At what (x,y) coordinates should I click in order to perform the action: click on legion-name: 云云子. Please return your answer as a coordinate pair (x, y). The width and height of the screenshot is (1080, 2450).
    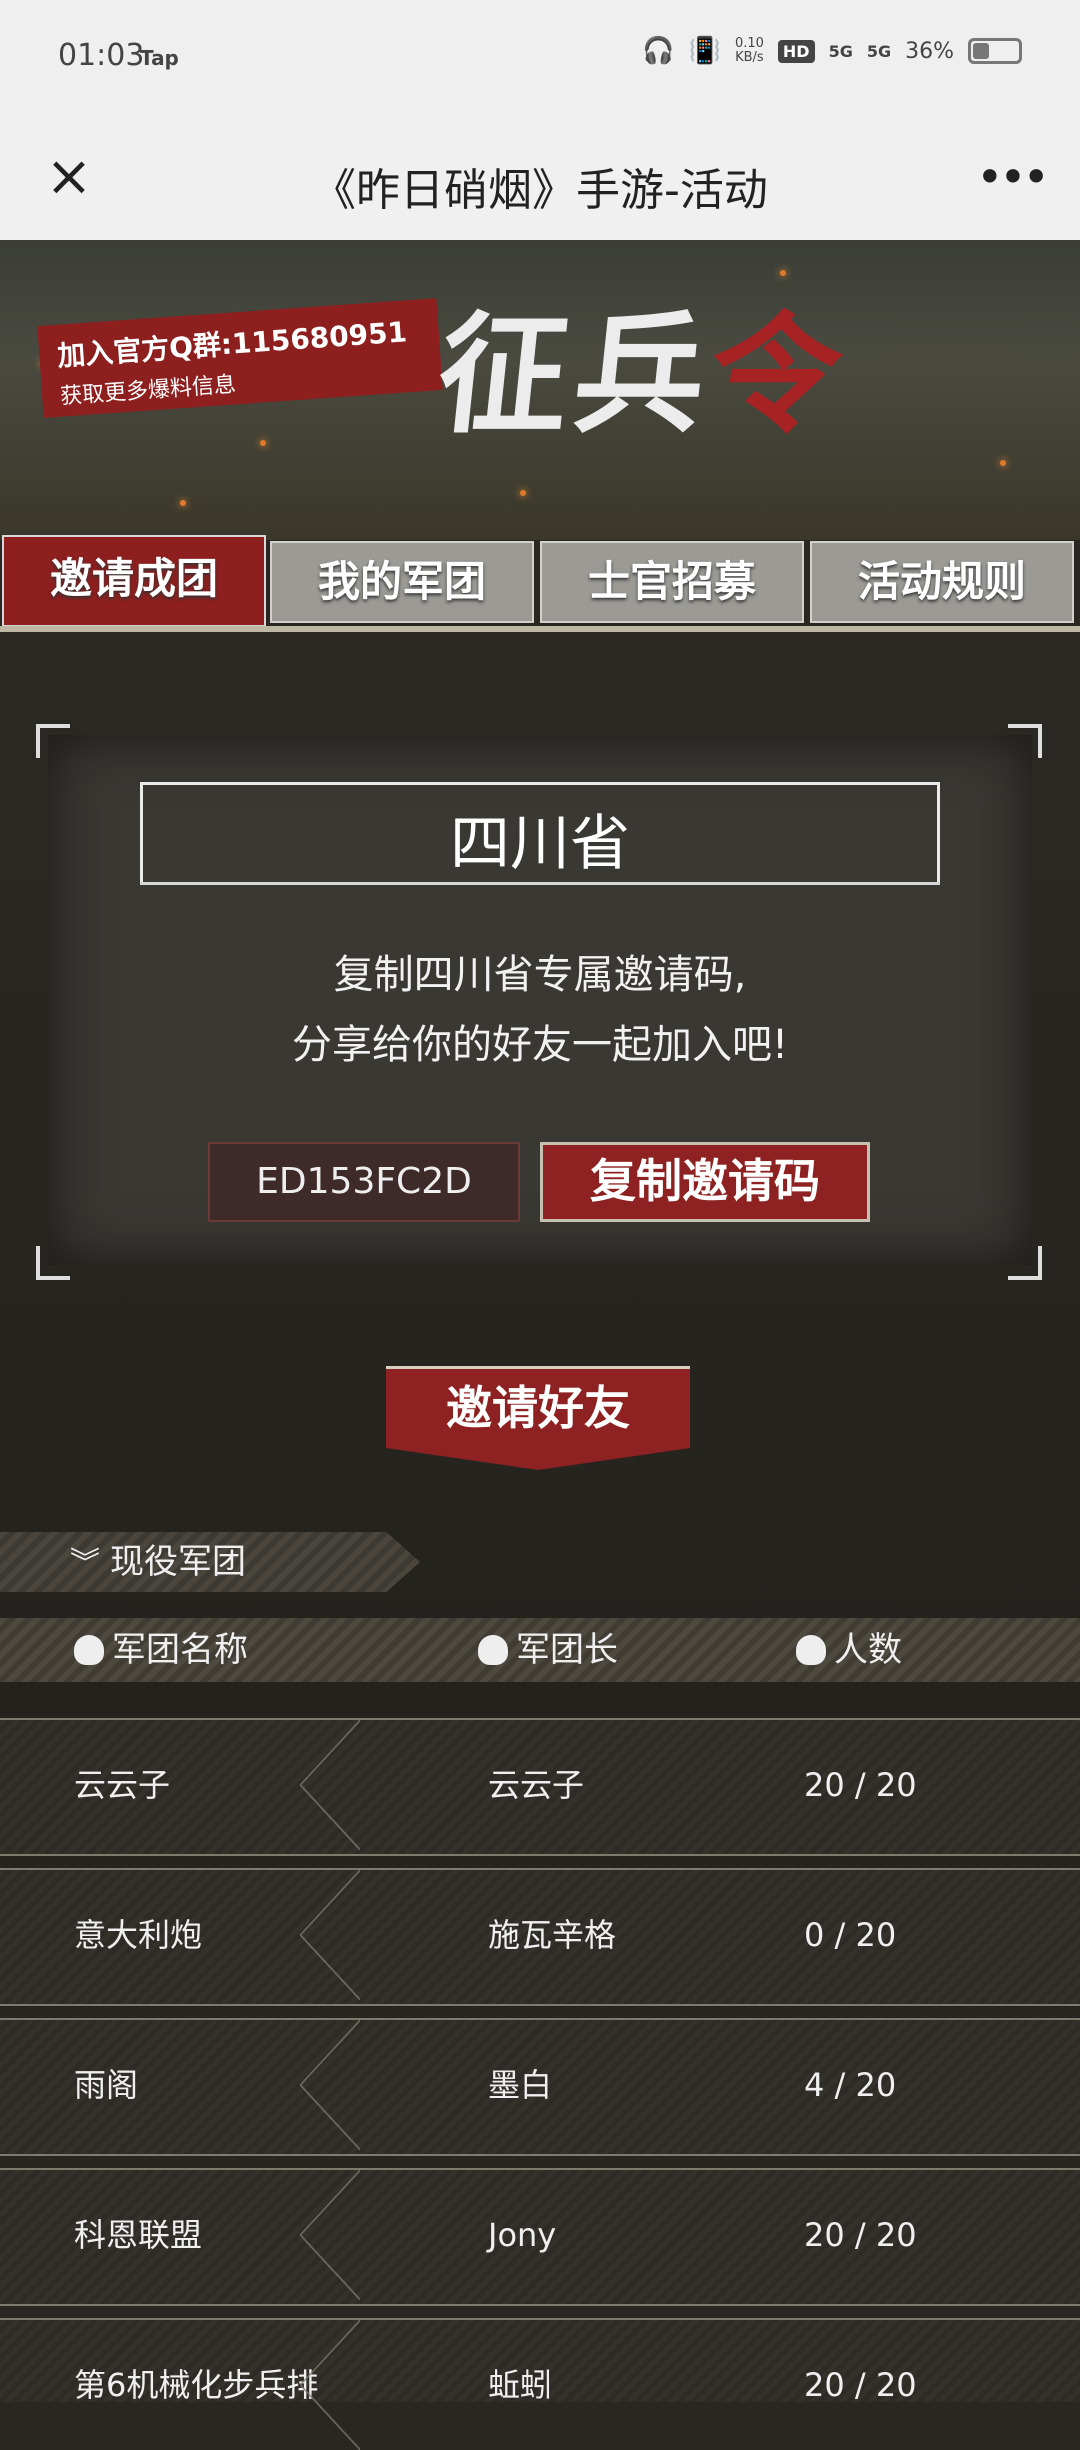
    Looking at the image, I should click on (122, 1785).